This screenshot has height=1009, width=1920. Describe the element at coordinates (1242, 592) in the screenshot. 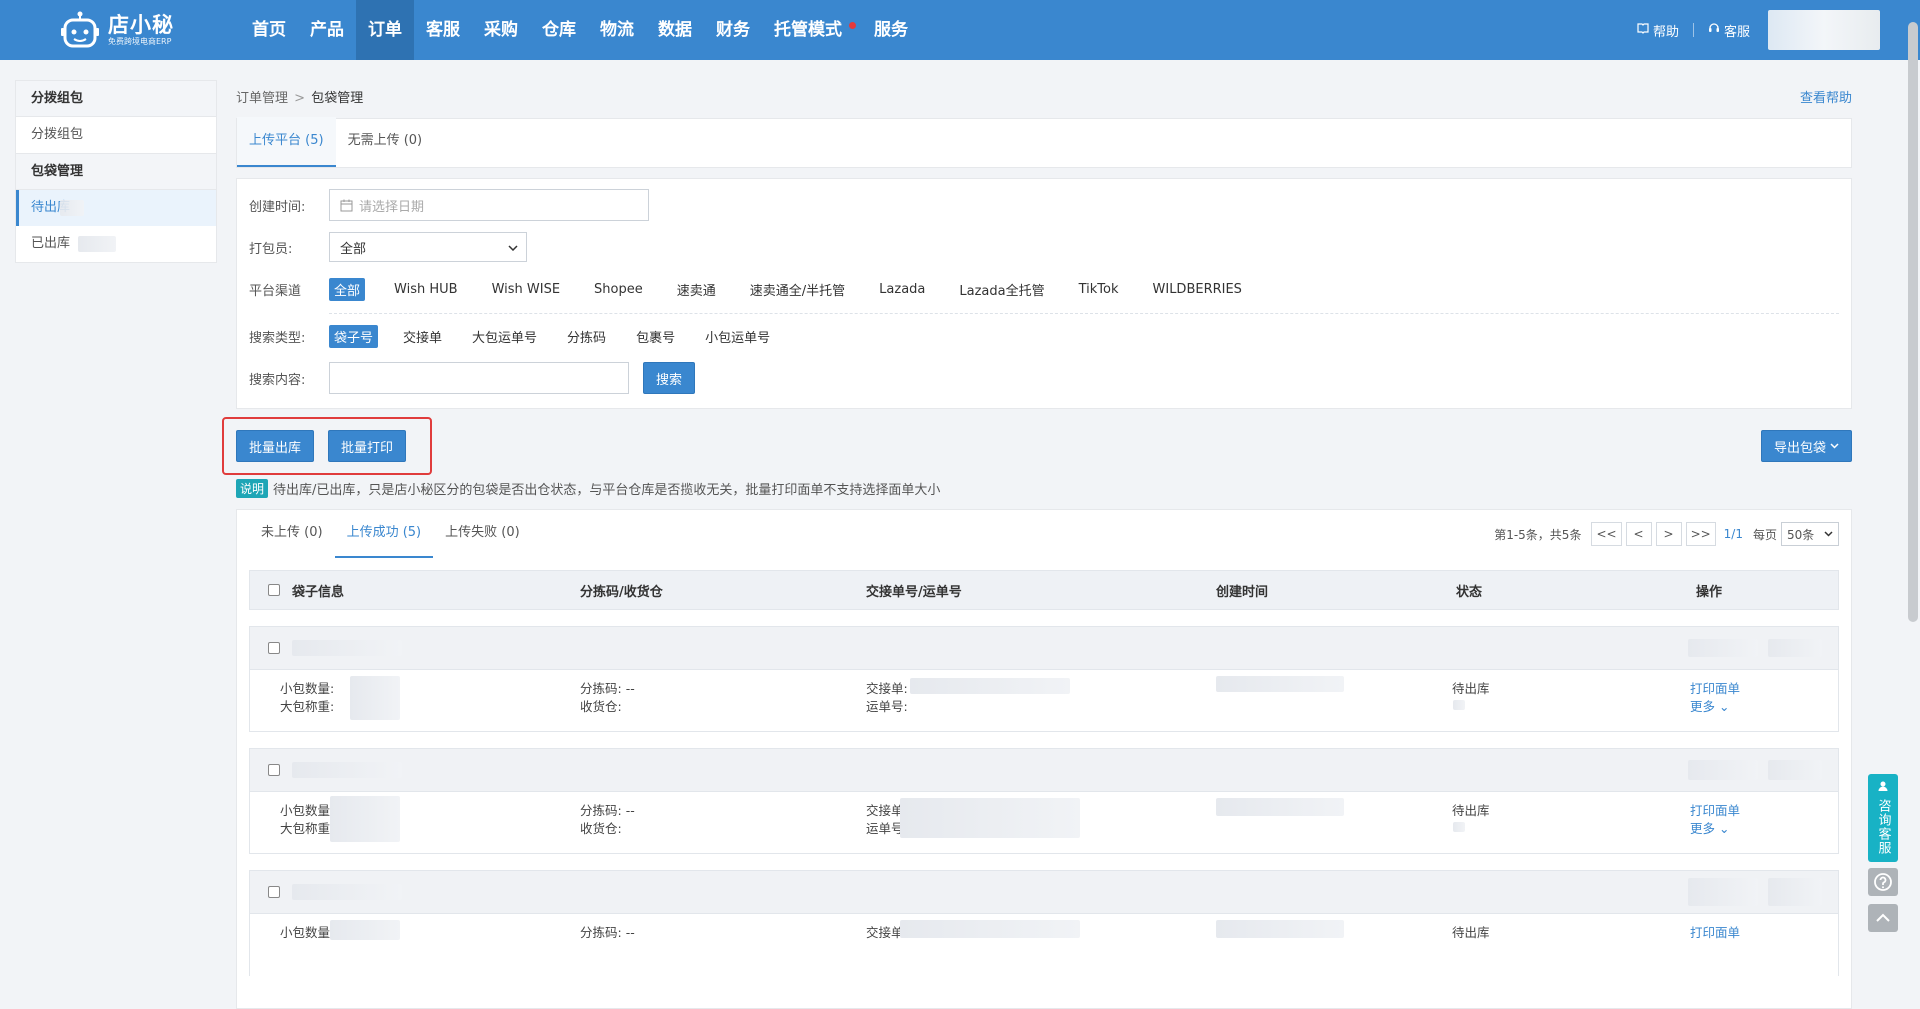

I see `col-created-time: 创建时间` at that location.